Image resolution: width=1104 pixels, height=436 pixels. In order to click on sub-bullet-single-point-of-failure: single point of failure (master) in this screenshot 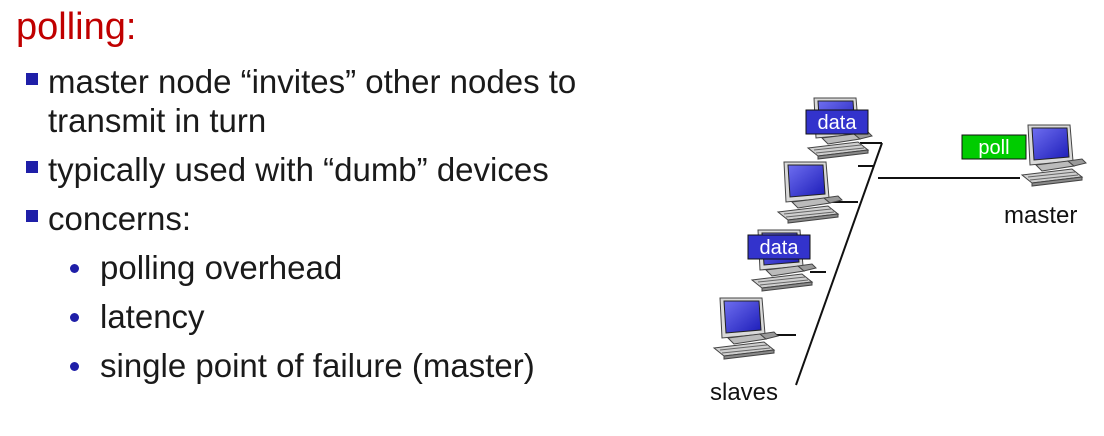, I will do `click(342, 365)`.